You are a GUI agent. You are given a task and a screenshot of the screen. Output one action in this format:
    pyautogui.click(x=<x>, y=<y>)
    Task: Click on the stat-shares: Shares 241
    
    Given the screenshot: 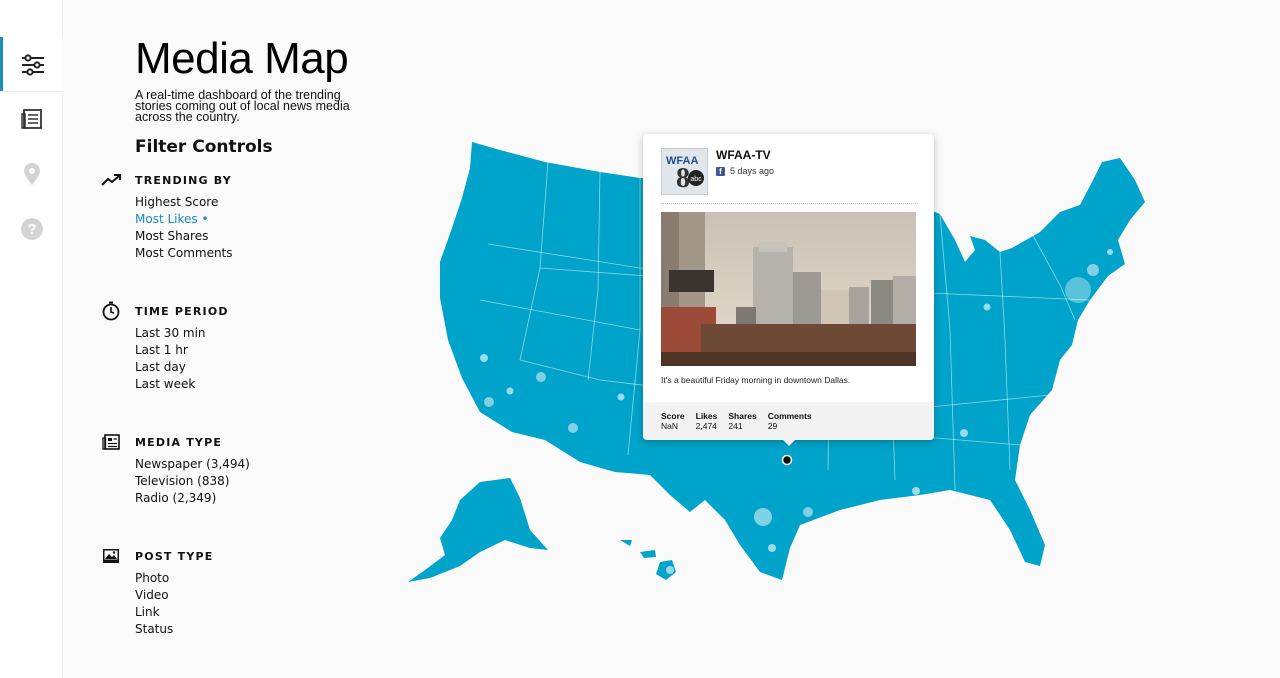 What is the action you would take?
    pyautogui.click(x=742, y=425)
    